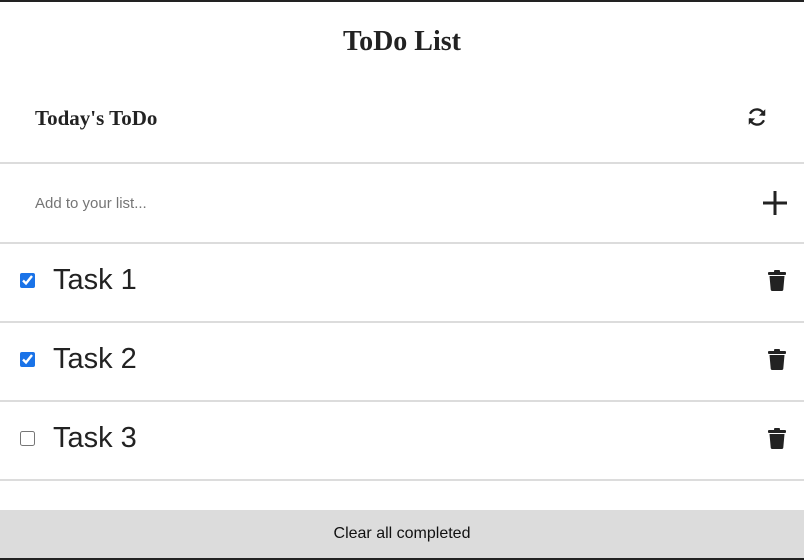 The height and width of the screenshot is (560, 804). I want to click on refresh-button, so click(757, 117).